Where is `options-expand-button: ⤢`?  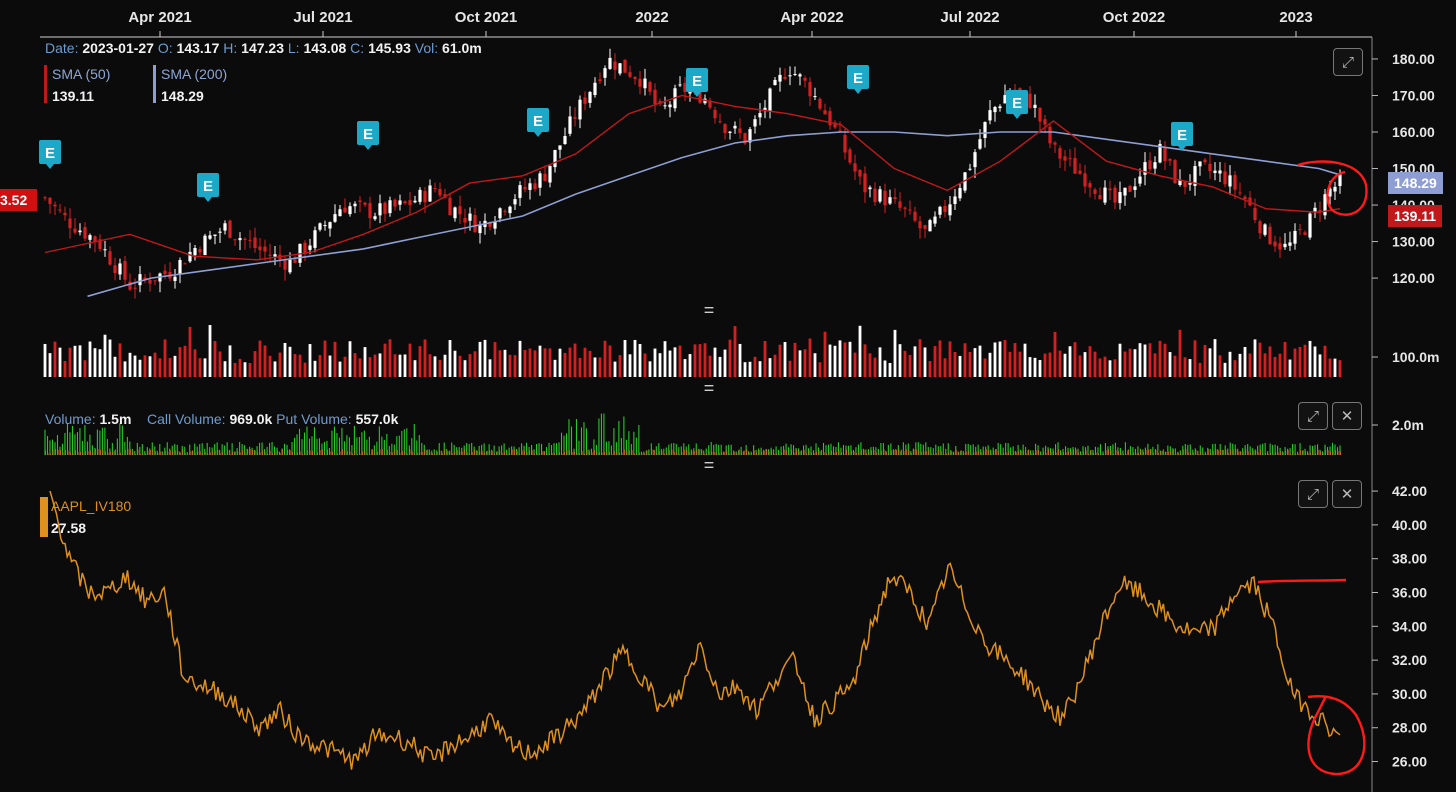 options-expand-button: ⤢ is located at coordinates (1313, 416).